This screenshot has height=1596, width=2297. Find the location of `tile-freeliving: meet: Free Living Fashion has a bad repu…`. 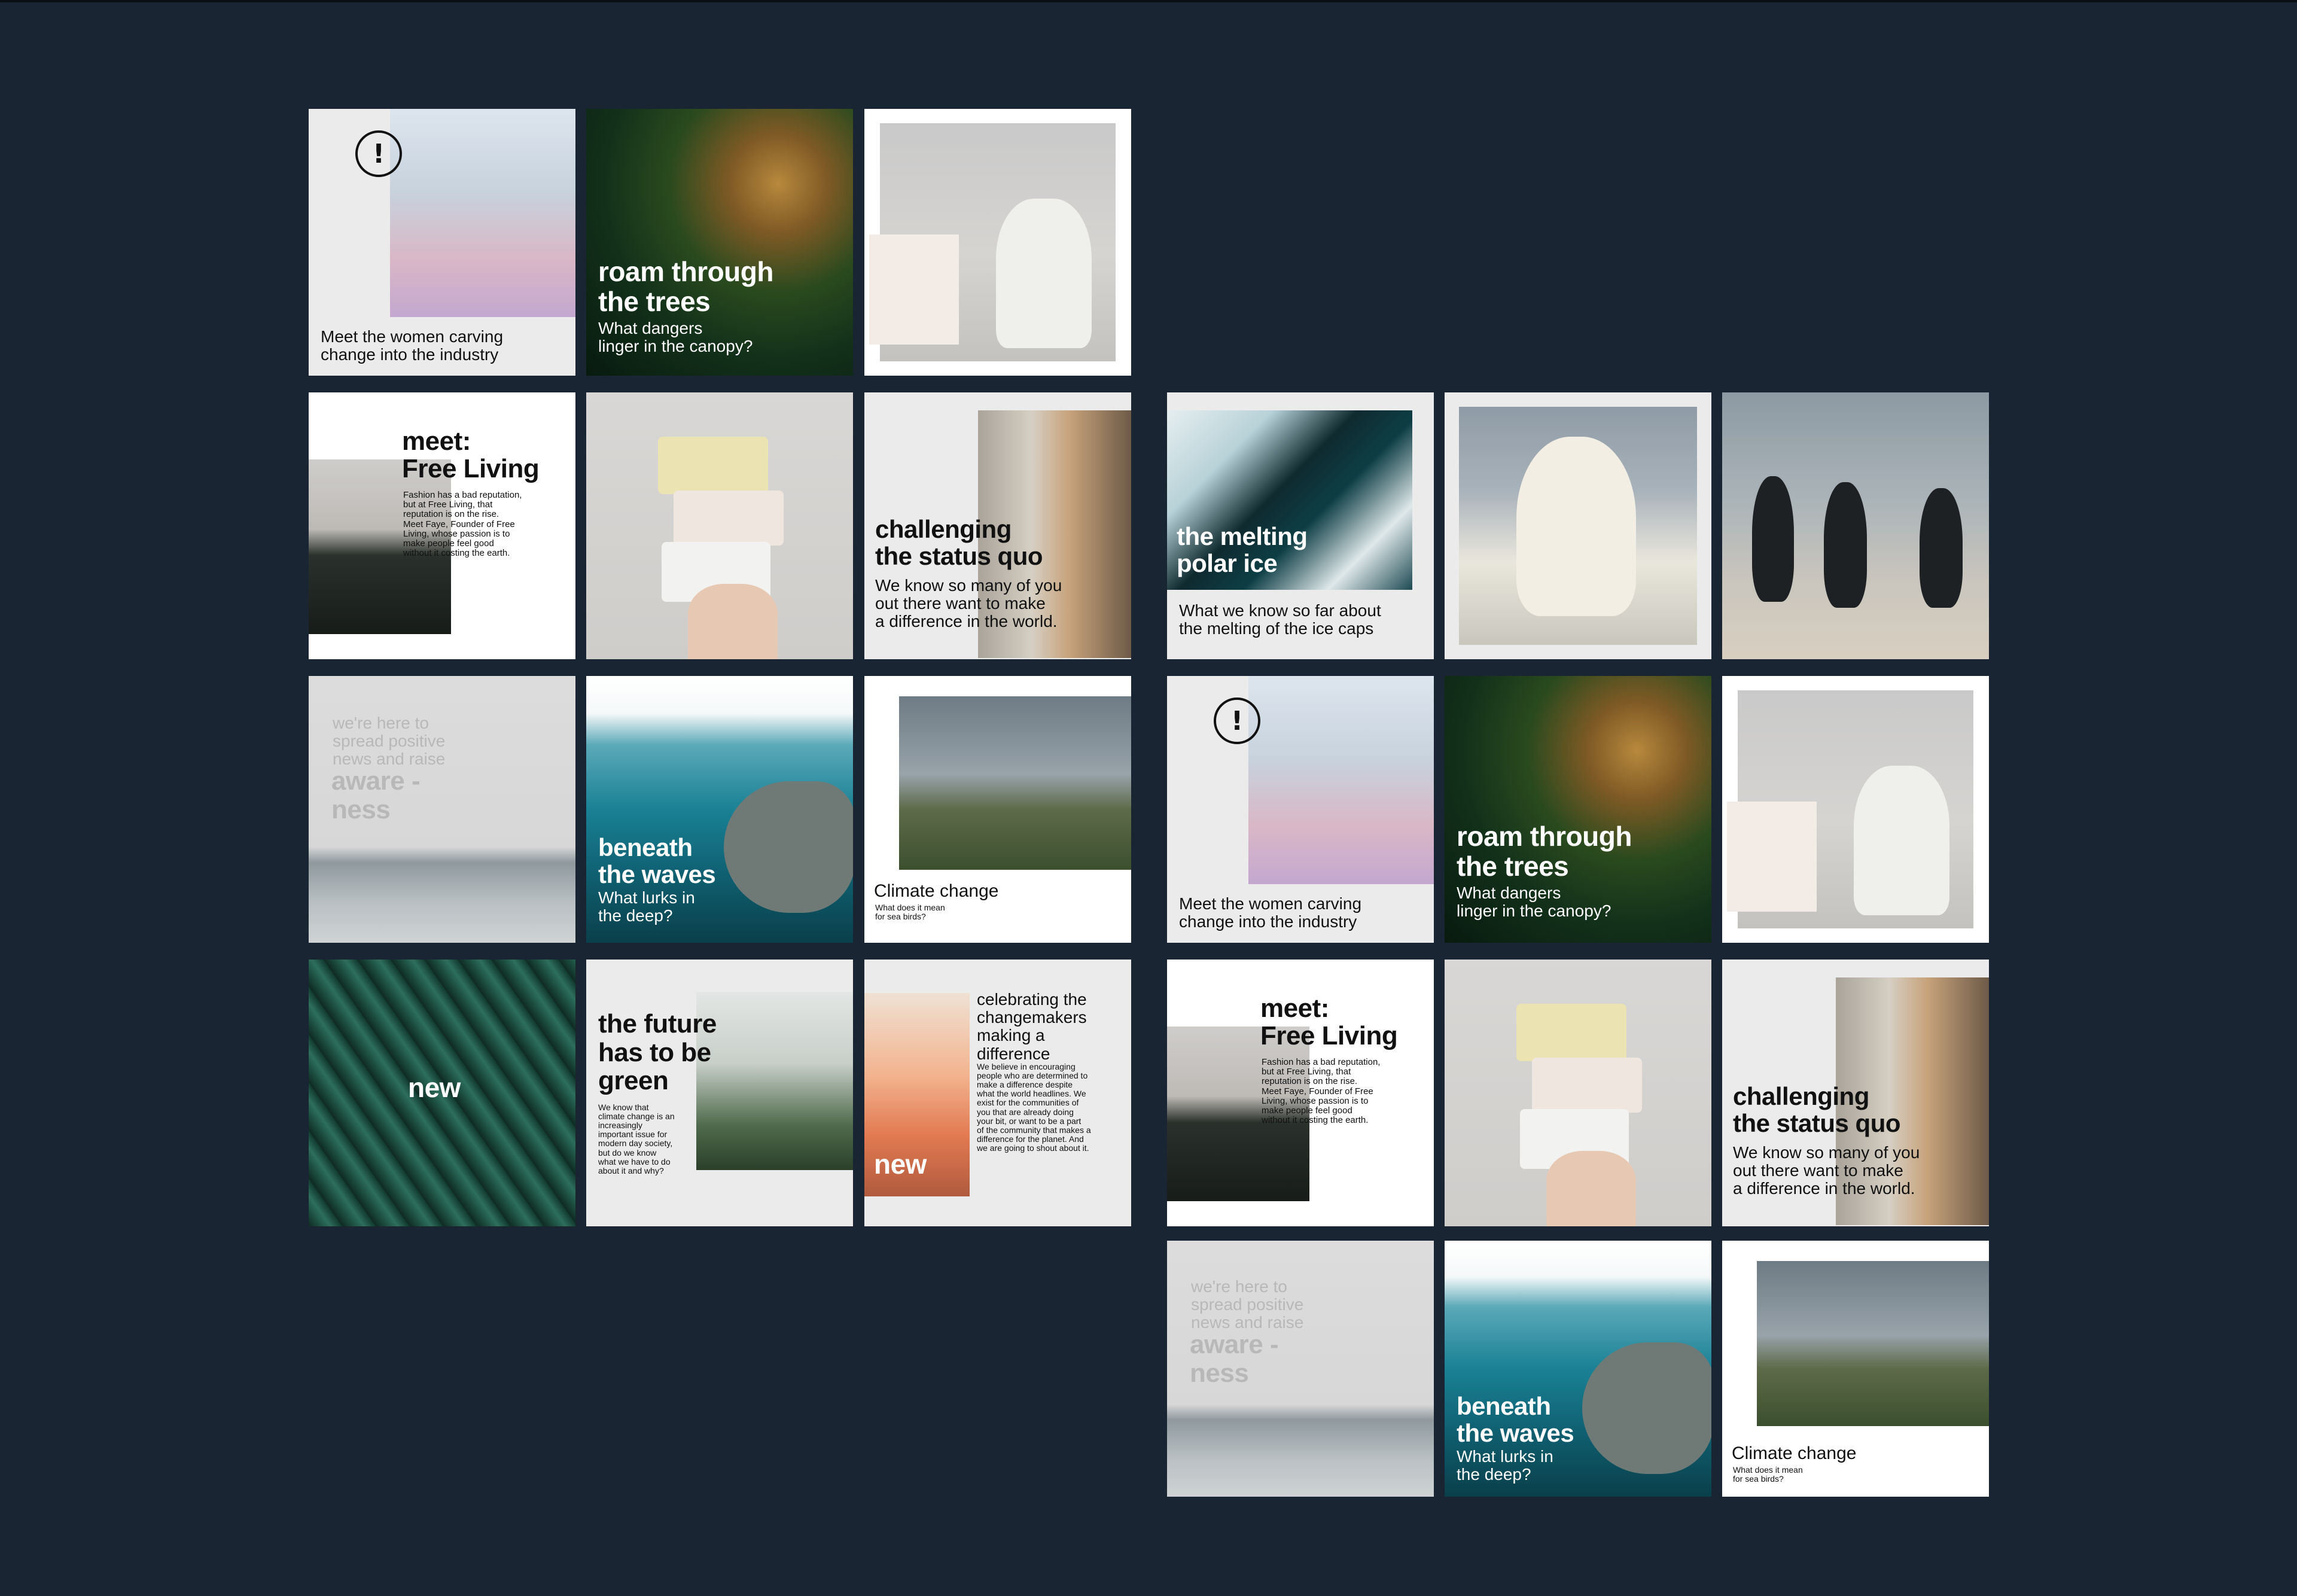

tile-freeliving: meet: Free Living Fashion has a bad repu… is located at coordinates (442, 525).